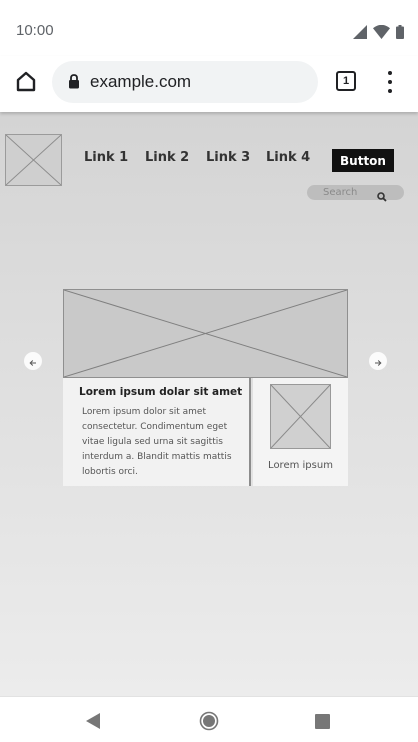 This screenshot has height=742, width=418. What do you see at coordinates (300, 465) in the screenshot?
I see `thumbnail-caption: Lorem ipsum` at bounding box center [300, 465].